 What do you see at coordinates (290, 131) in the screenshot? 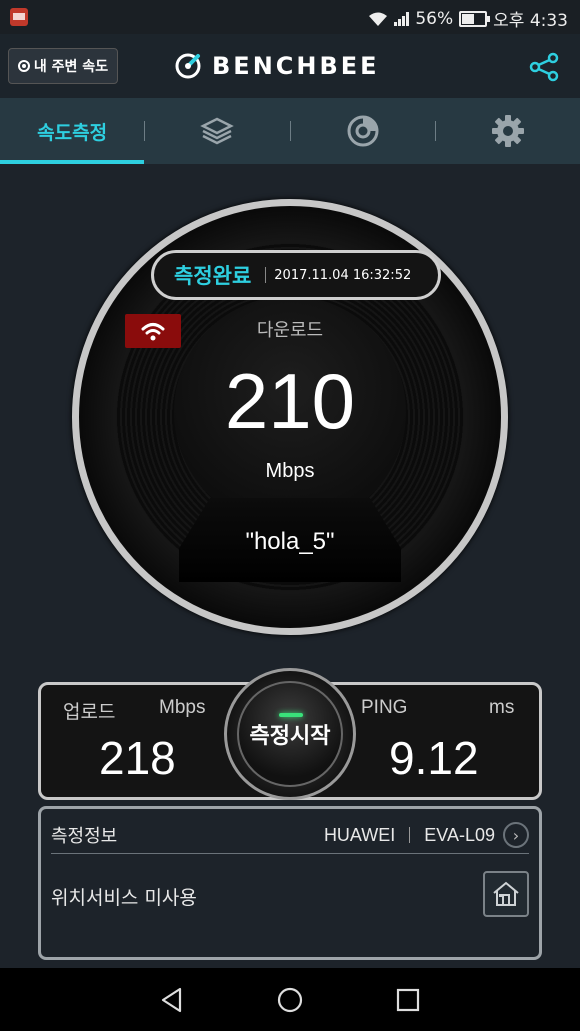
I see `main-tabs: 속도측정` at bounding box center [290, 131].